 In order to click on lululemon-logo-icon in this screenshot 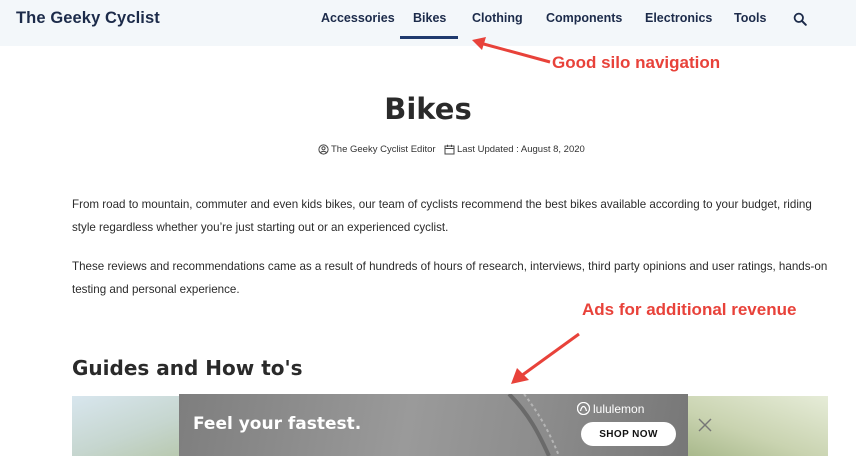, I will do `click(583, 408)`.